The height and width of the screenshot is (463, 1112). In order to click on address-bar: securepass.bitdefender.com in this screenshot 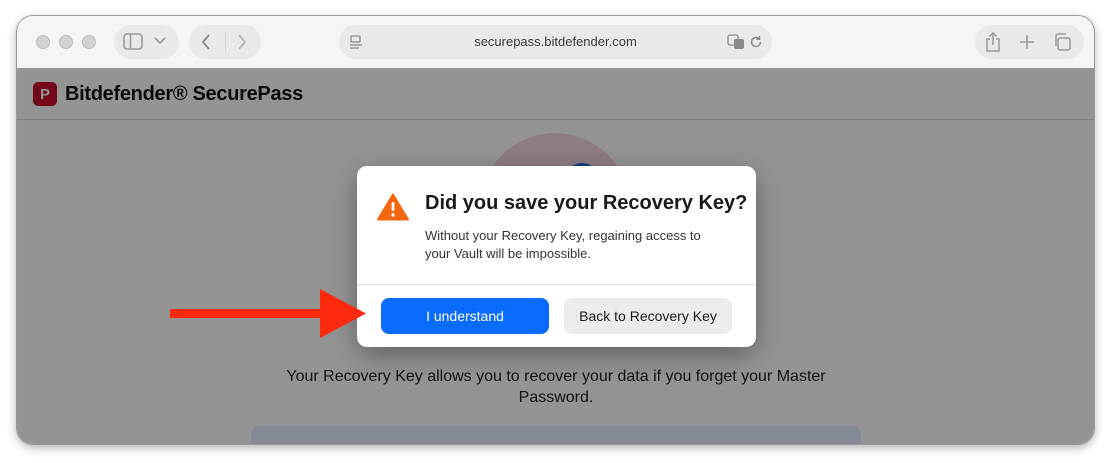, I will do `click(555, 42)`.